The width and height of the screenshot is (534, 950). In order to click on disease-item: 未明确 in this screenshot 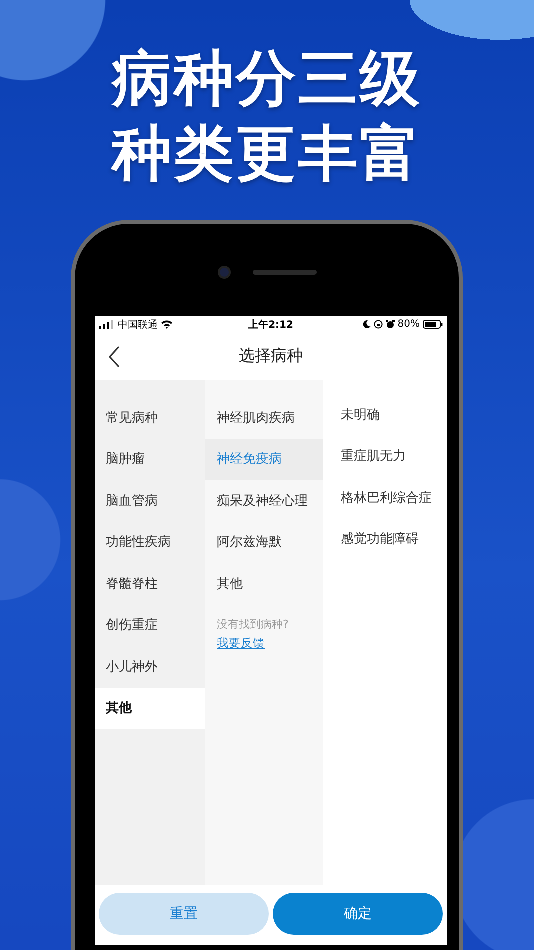, I will do `click(385, 415)`.